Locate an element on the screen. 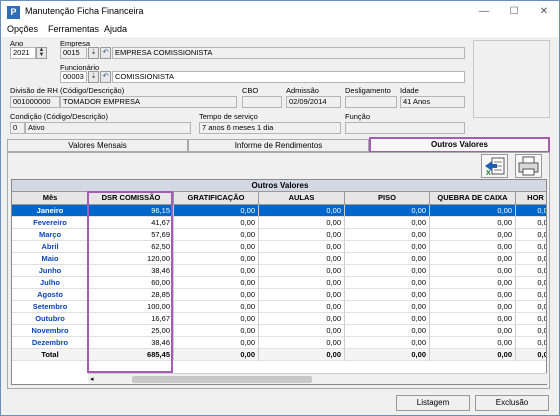 Image resolution: width=560 pixels, height=416 pixels. table-row: Julho60,000,000,000,000,000,00 is located at coordinates (279, 283).